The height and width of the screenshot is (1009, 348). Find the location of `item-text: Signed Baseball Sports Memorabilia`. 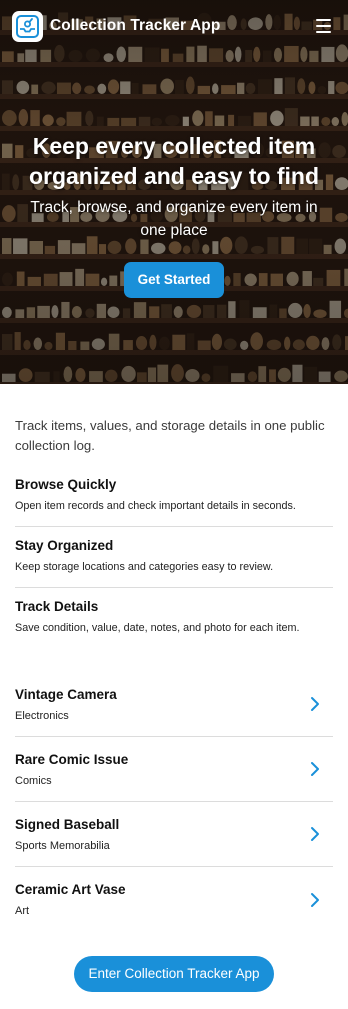

item-text: Signed Baseball Sports Memorabilia is located at coordinates (161, 834).